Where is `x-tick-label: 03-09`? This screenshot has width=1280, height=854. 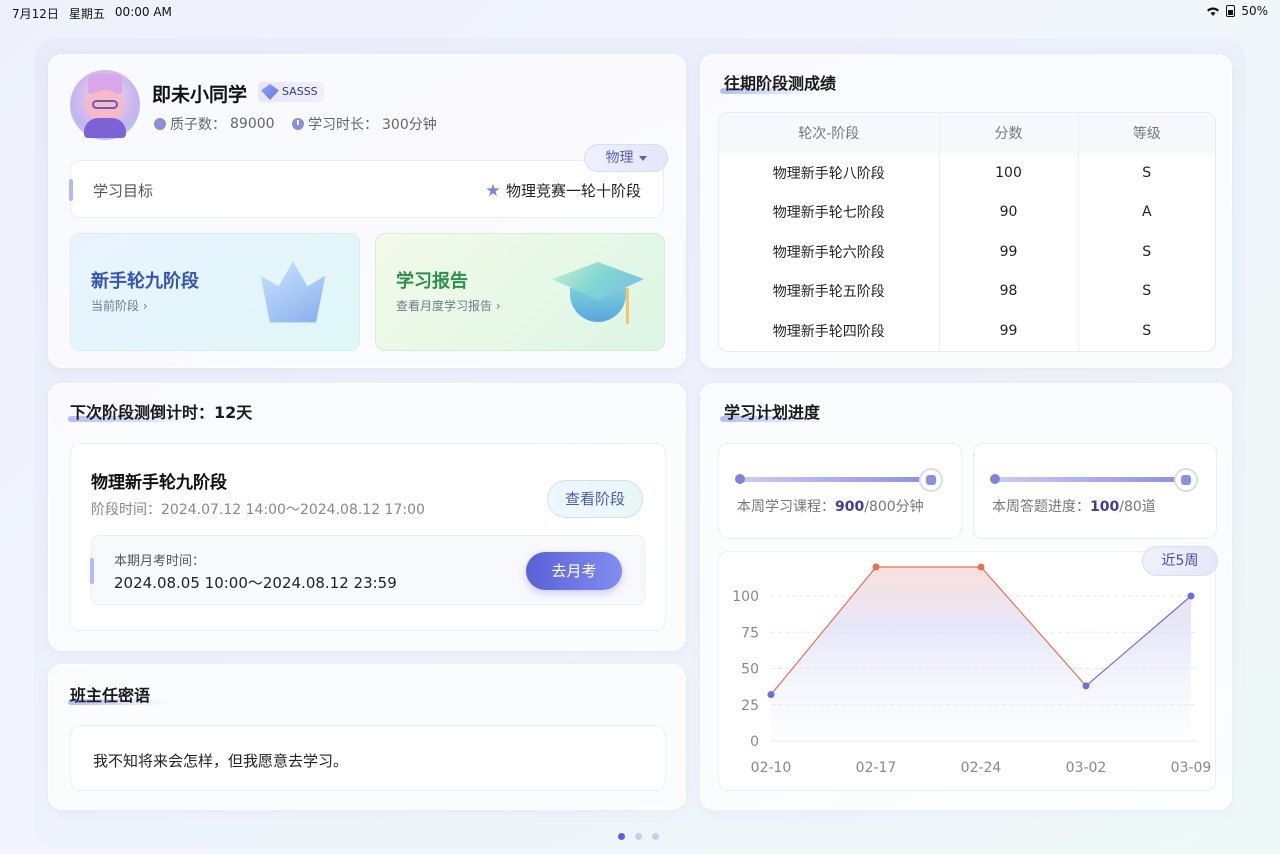
x-tick-label: 03-09 is located at coordinates (1191, 768).